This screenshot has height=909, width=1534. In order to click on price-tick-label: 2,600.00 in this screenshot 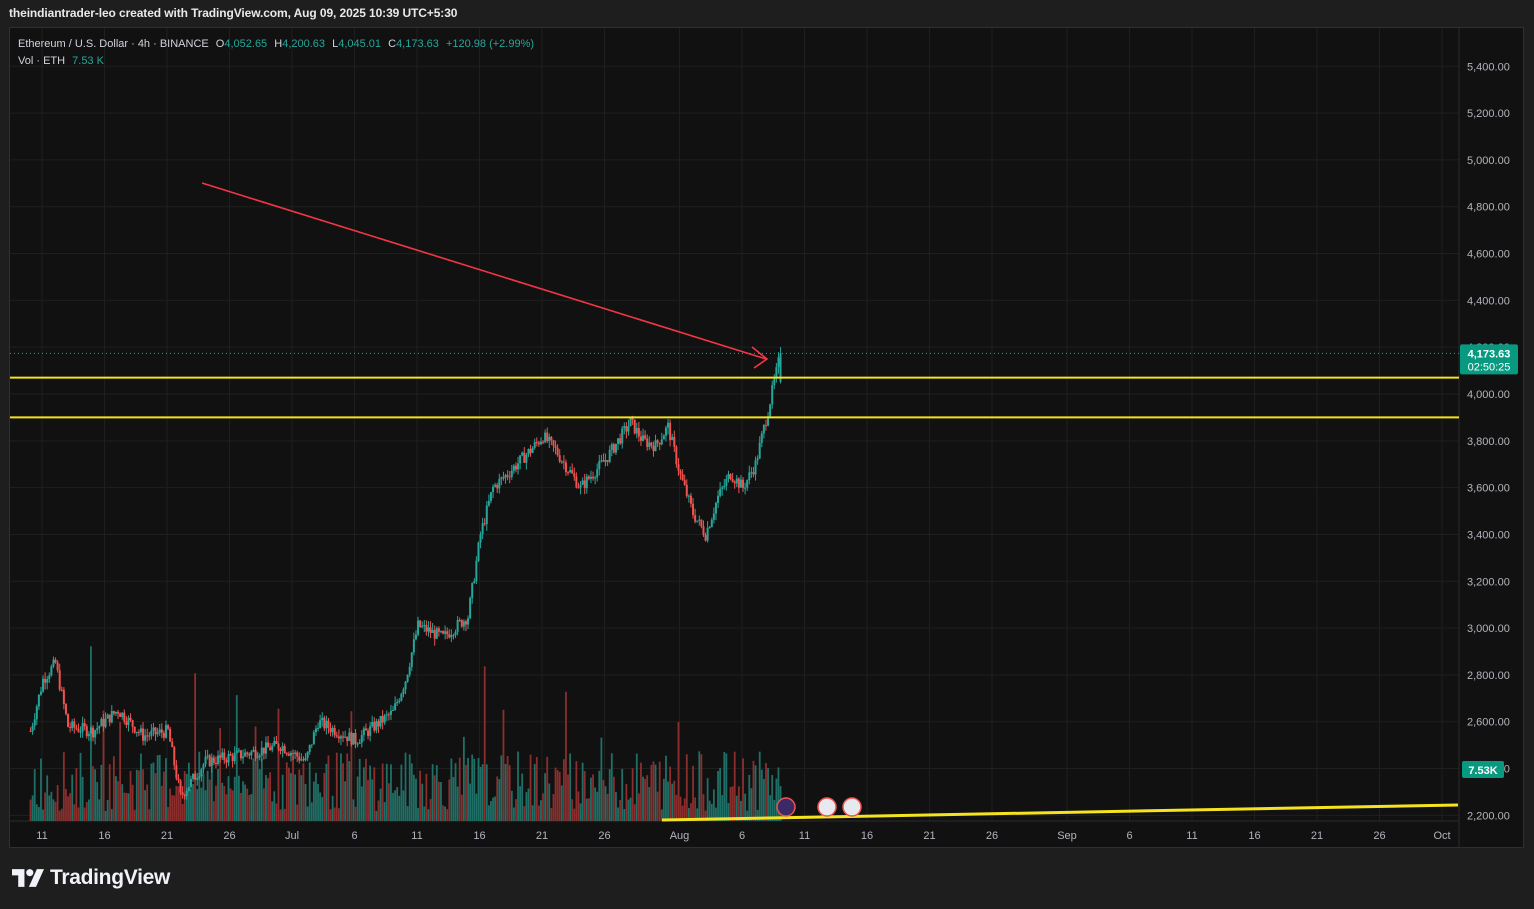, I will do `click(1488, 723)`.